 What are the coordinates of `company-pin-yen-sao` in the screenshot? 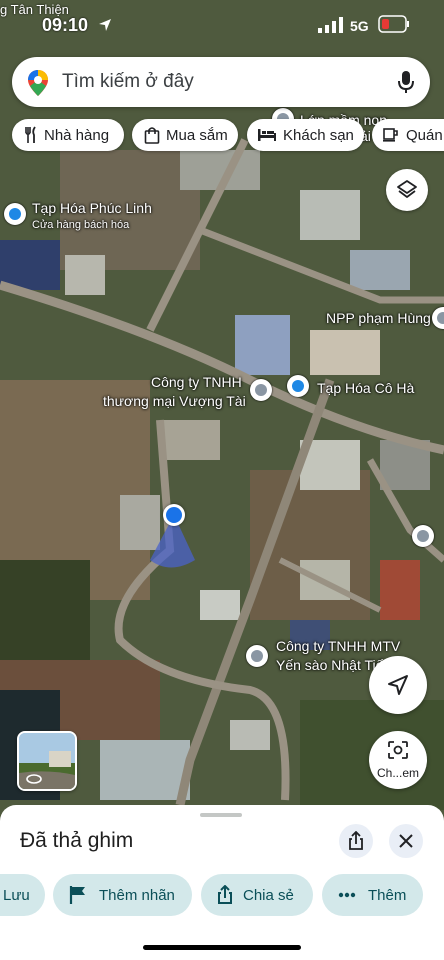 It's located at (257, 656).